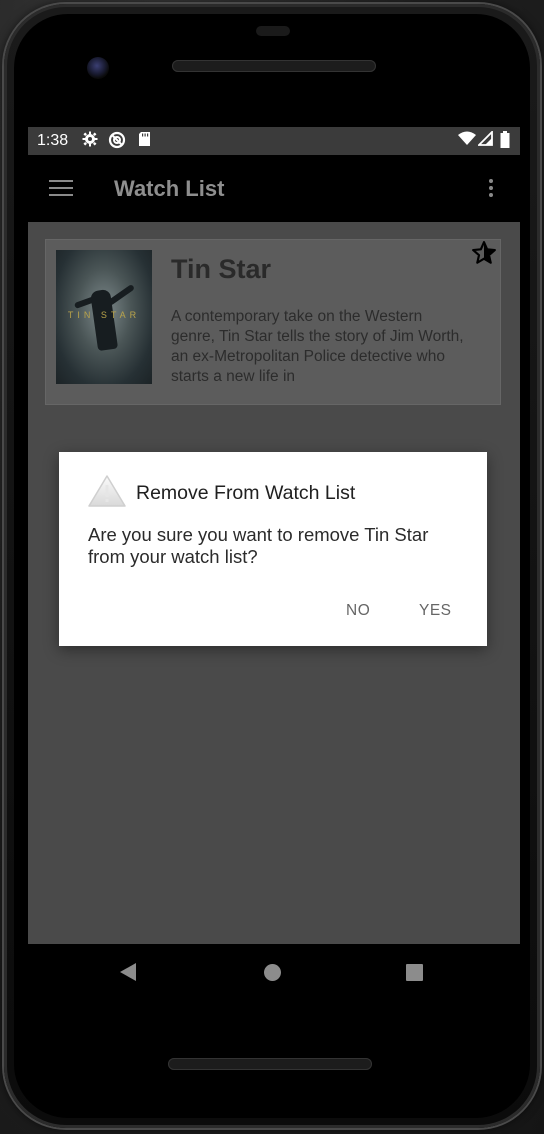  Describe the element at coordinates (491, 189) in the screenshot. I see `overflow-menu-icon` at that location.